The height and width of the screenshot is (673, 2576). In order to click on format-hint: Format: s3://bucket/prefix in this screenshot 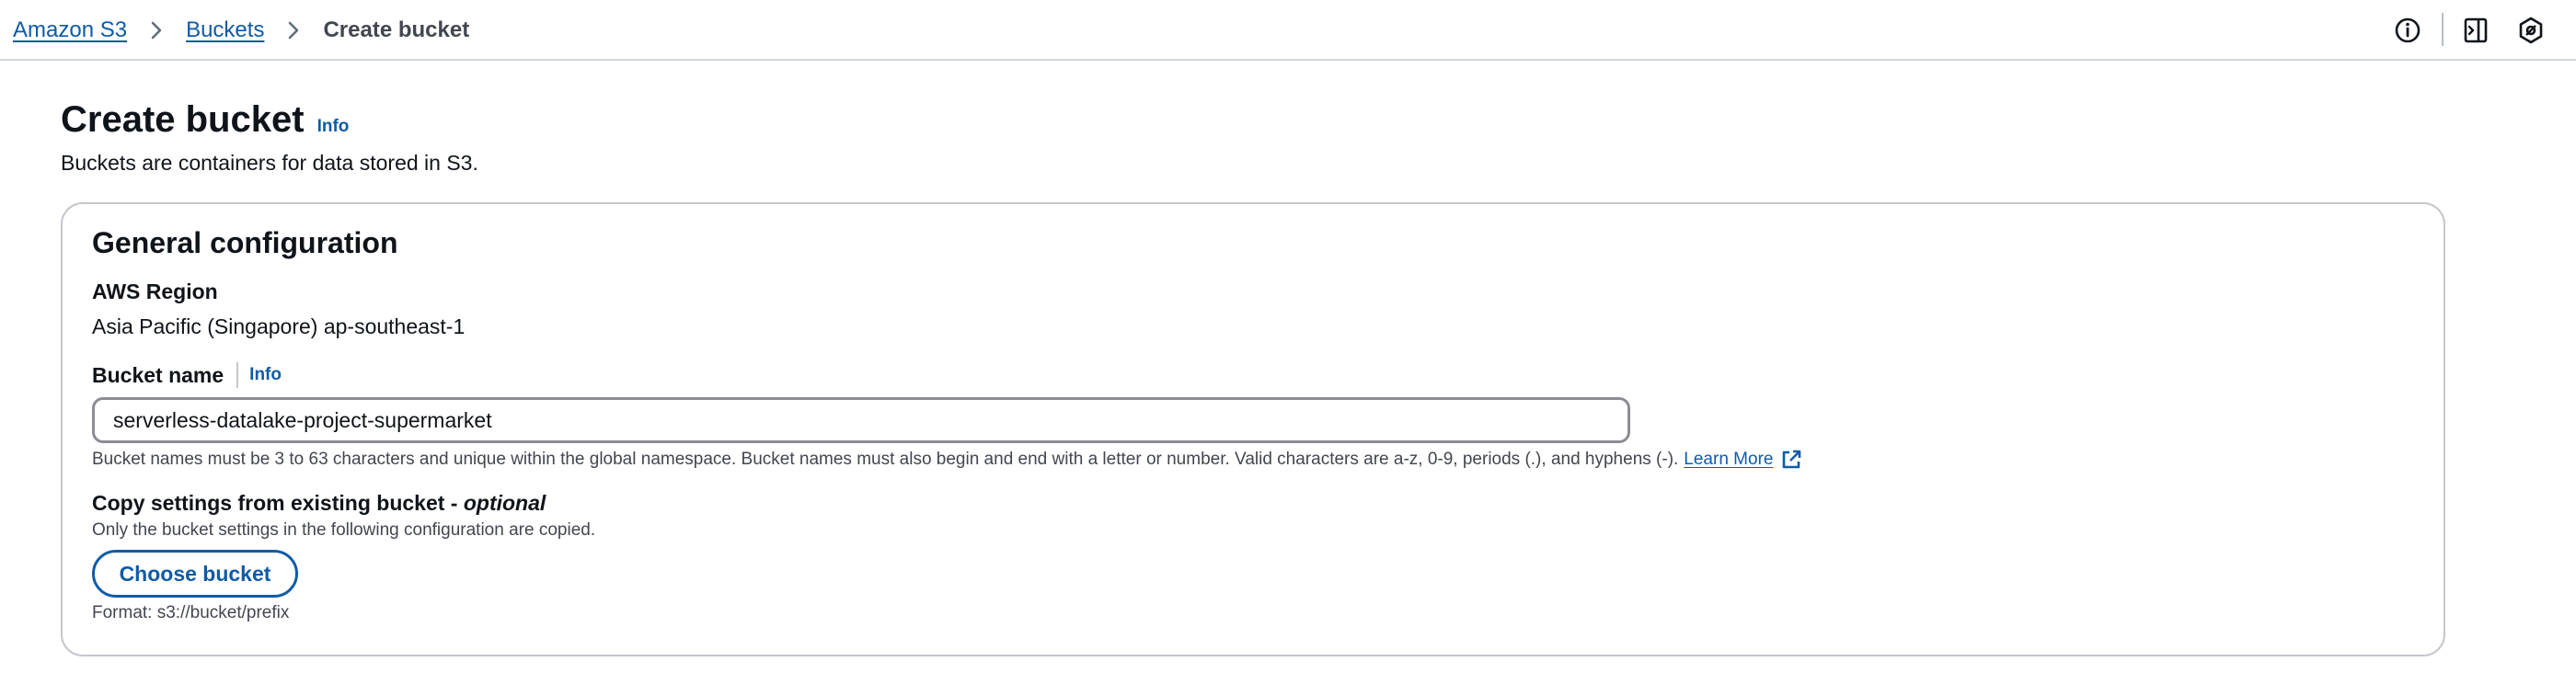, I will do `click(191, 612)`.